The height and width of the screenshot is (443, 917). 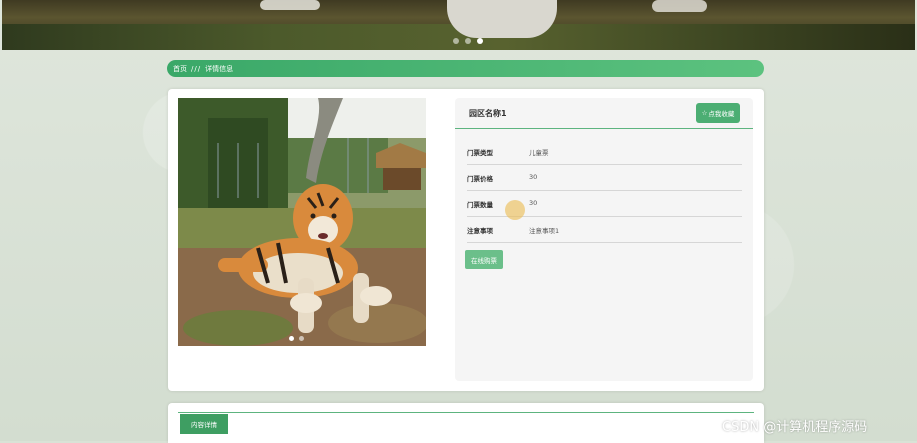 I want to click on star-icon: ☆, so click(x=704, y=113).